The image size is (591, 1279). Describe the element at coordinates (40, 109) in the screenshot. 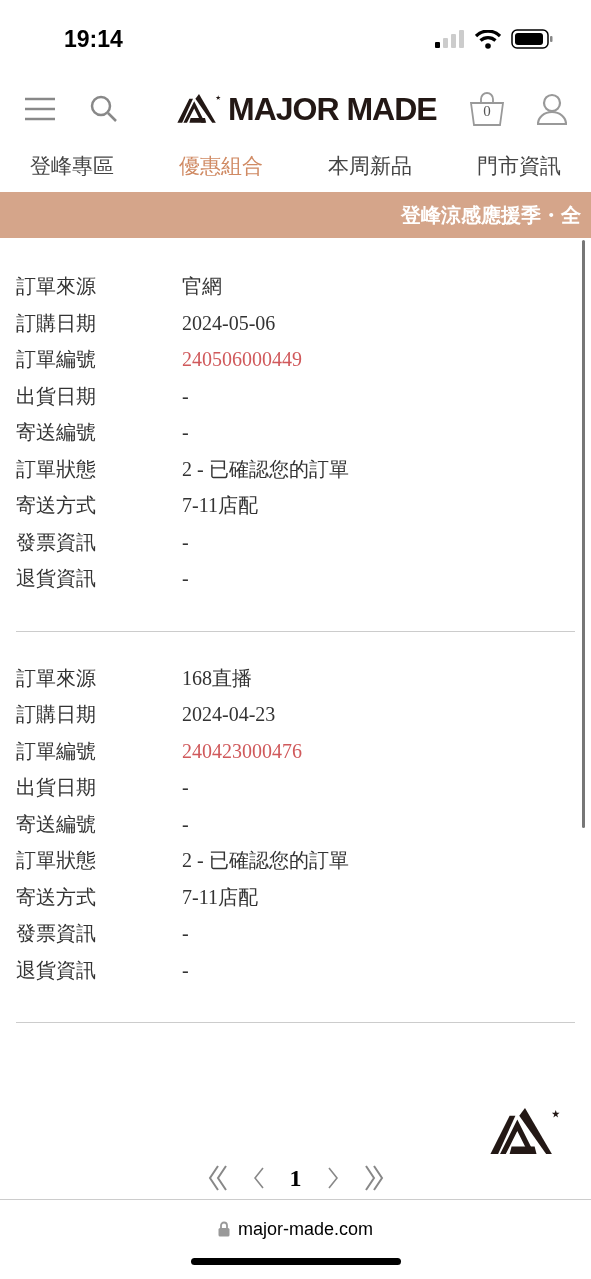

I see `menu-icon` at that location.